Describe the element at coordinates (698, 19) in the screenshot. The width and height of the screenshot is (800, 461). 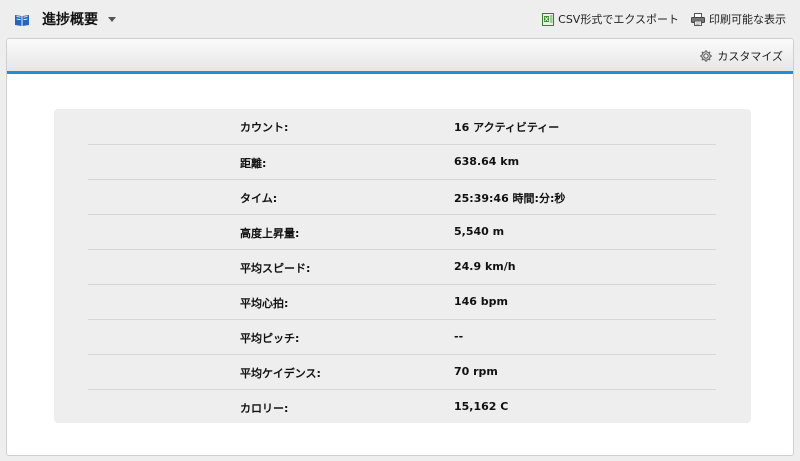
I see `printer-icon` at that location.